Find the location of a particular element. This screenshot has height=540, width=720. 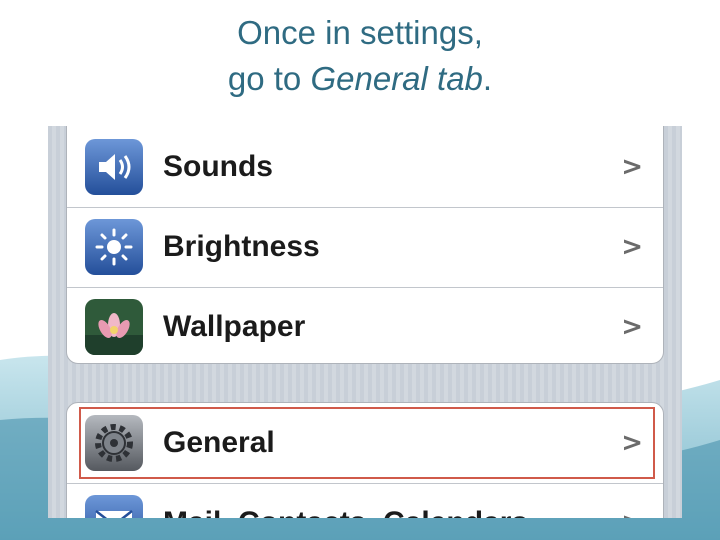

gear-icon is located at coordinates (114, 443).